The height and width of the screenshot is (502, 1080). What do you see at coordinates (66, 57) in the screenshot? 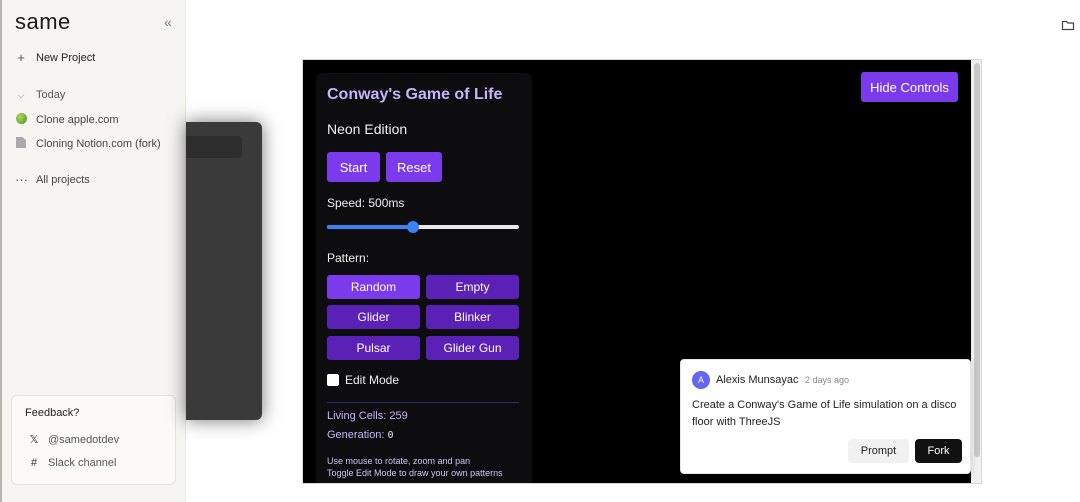
I see `new-project-label: New Project` at bounding box center [66, 57].